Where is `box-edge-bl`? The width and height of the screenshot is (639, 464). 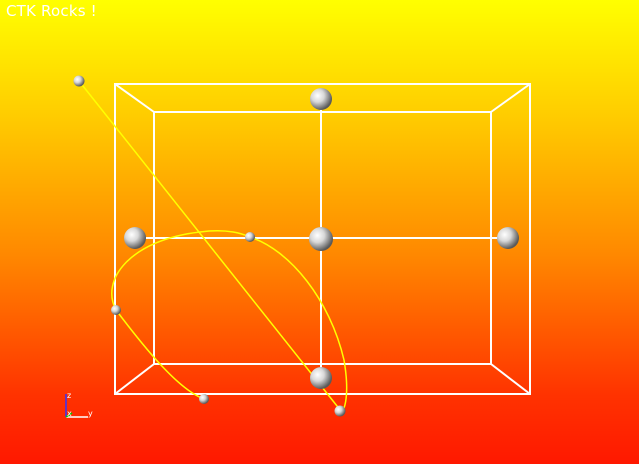 box-edge-bl is located at coordinates (134, 379).